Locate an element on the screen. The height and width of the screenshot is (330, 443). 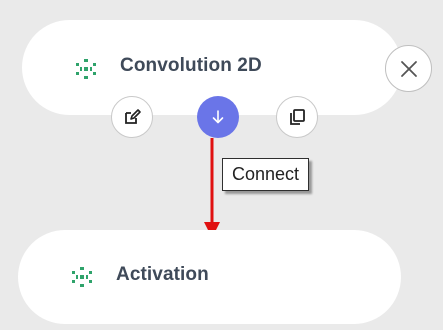
close-icon is located at coordinates (408, 68).